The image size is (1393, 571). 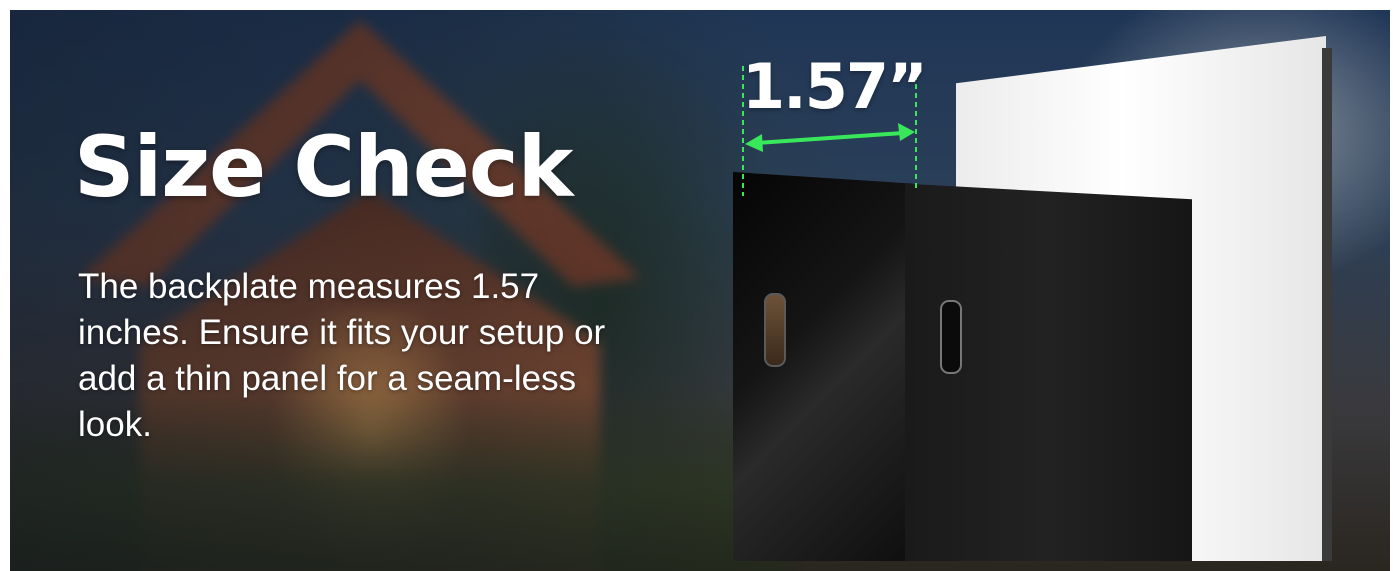 What do you see at coordinates (906, 132) in the screenshot?
I see `dimension-arrowhead-right` at bounding box center [906, 132].